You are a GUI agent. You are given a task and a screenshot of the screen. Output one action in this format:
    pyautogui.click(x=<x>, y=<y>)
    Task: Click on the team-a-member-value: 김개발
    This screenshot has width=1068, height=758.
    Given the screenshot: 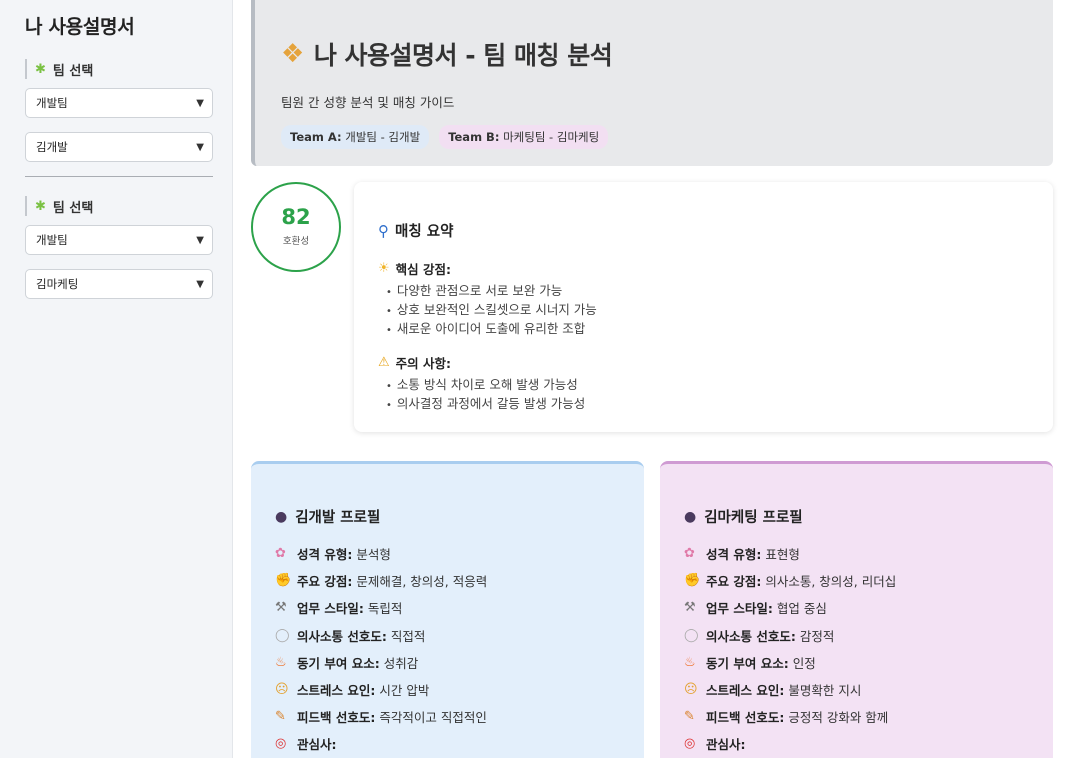 What is the action you would take?
    pyautogui.click(x=52, y=147)
    